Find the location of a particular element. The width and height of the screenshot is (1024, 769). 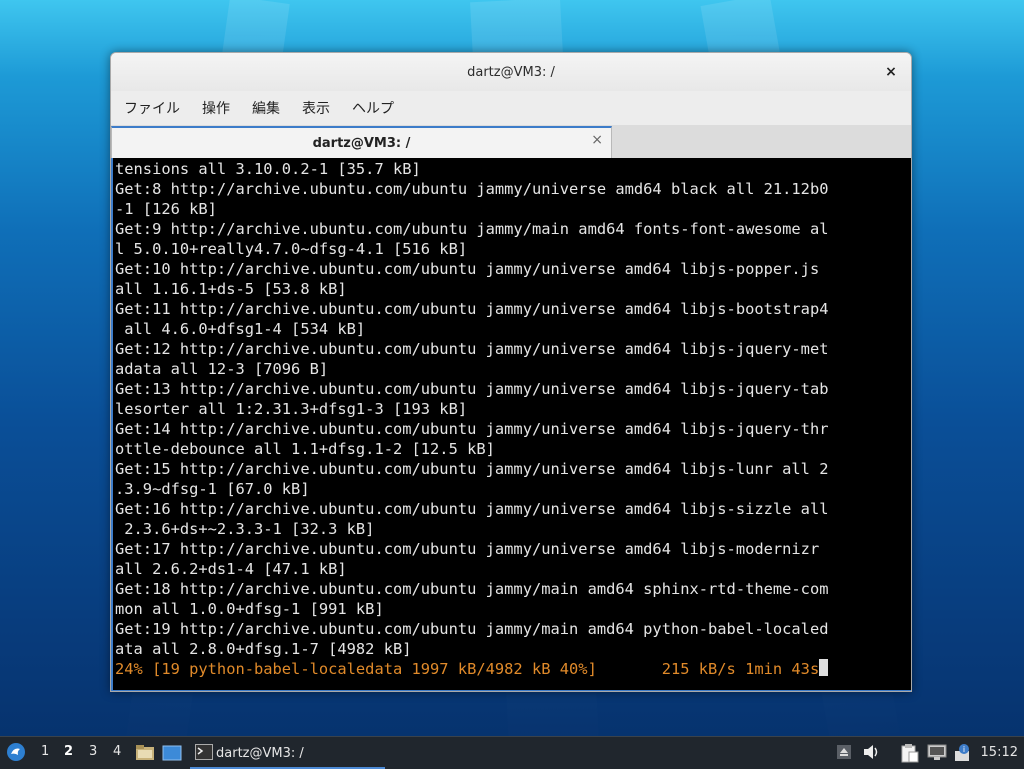

file-manager-icon is located at coordinates (145, 755).